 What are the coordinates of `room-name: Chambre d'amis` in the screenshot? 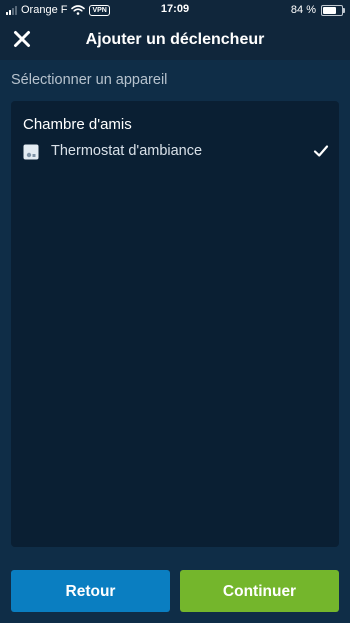 It's located at (77, 124).